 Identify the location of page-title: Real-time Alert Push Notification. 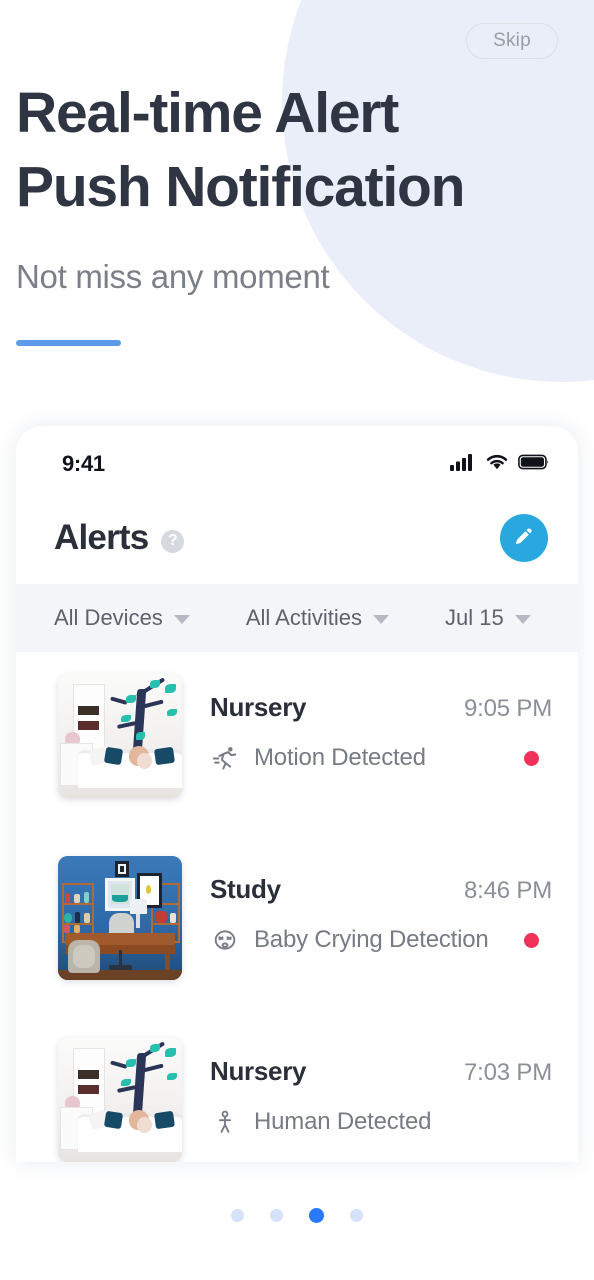
(305, 150).